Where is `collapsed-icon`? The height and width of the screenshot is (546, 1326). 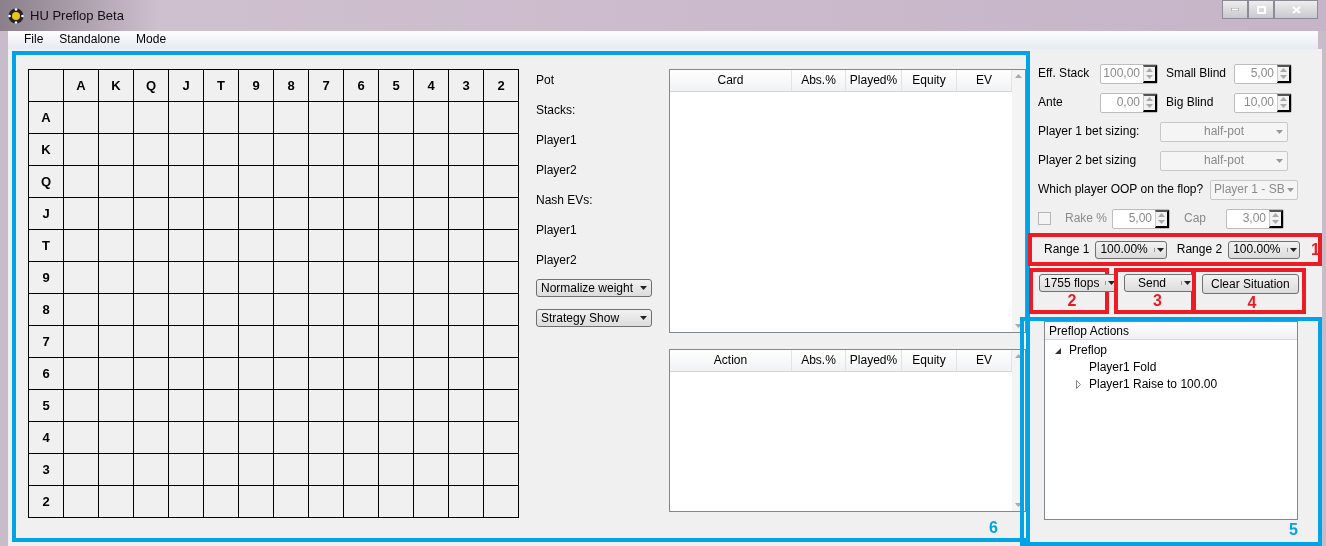
collapsed-icon is located at coordinates (1078, 384).